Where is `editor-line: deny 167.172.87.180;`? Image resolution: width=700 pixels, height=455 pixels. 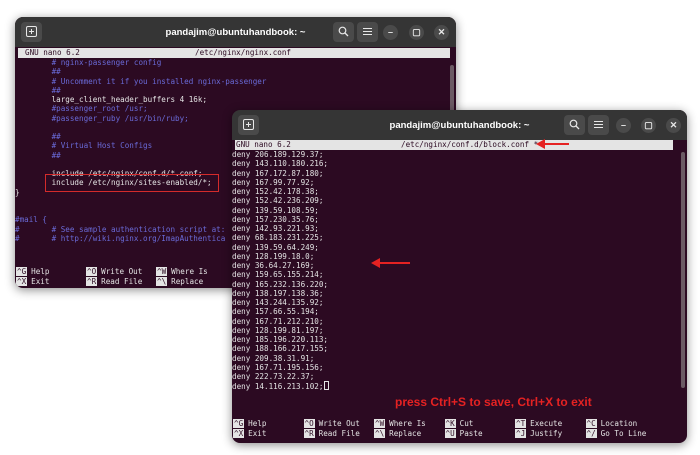 editor-line: deny 167.172.87.180; is located at coordinates (459, 173).